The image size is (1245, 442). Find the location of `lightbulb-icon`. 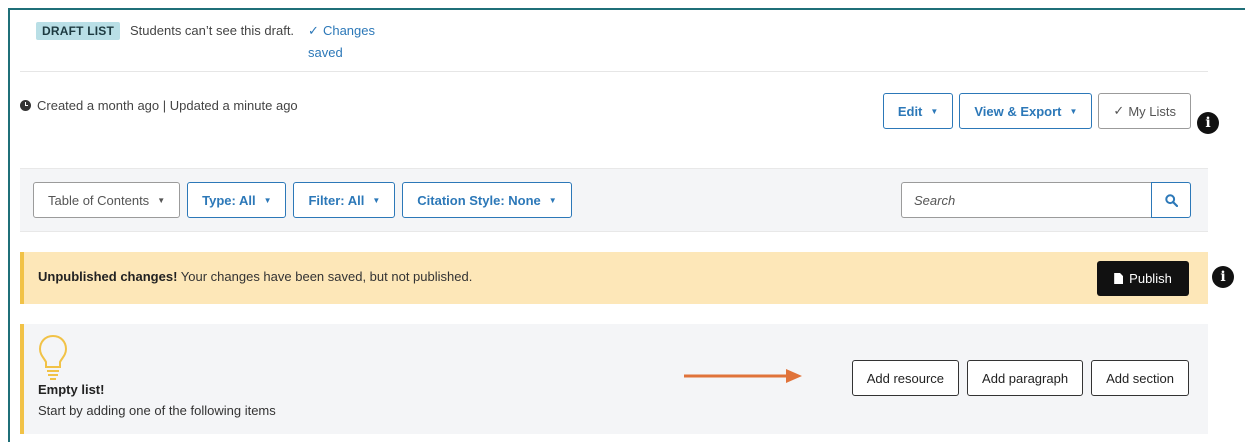

lightbulb-icon is located at coordinates (53, 357).